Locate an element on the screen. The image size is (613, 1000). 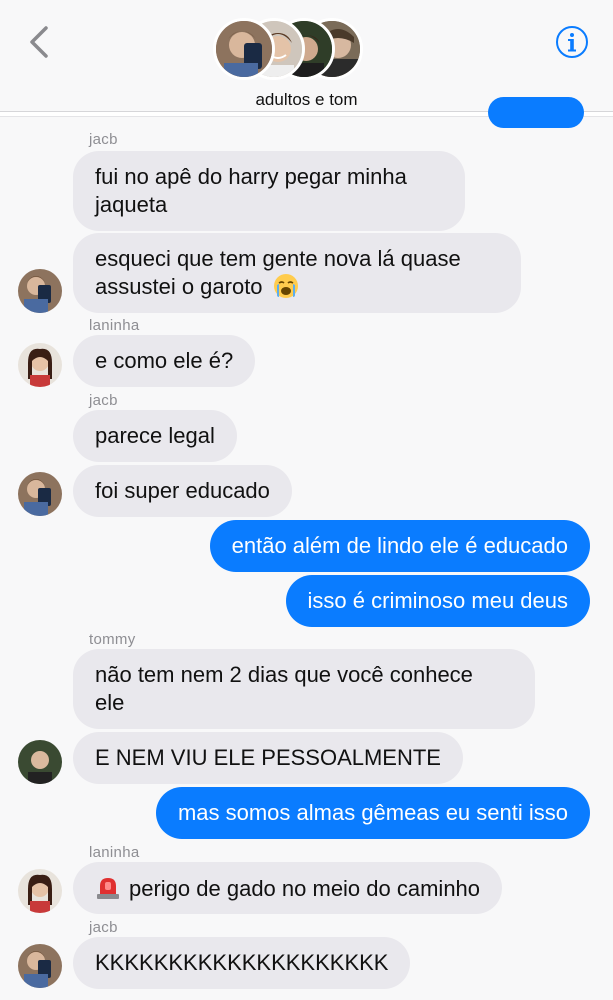
message-text: então além de lindo ele é educado is located at coordinates (399, 545).